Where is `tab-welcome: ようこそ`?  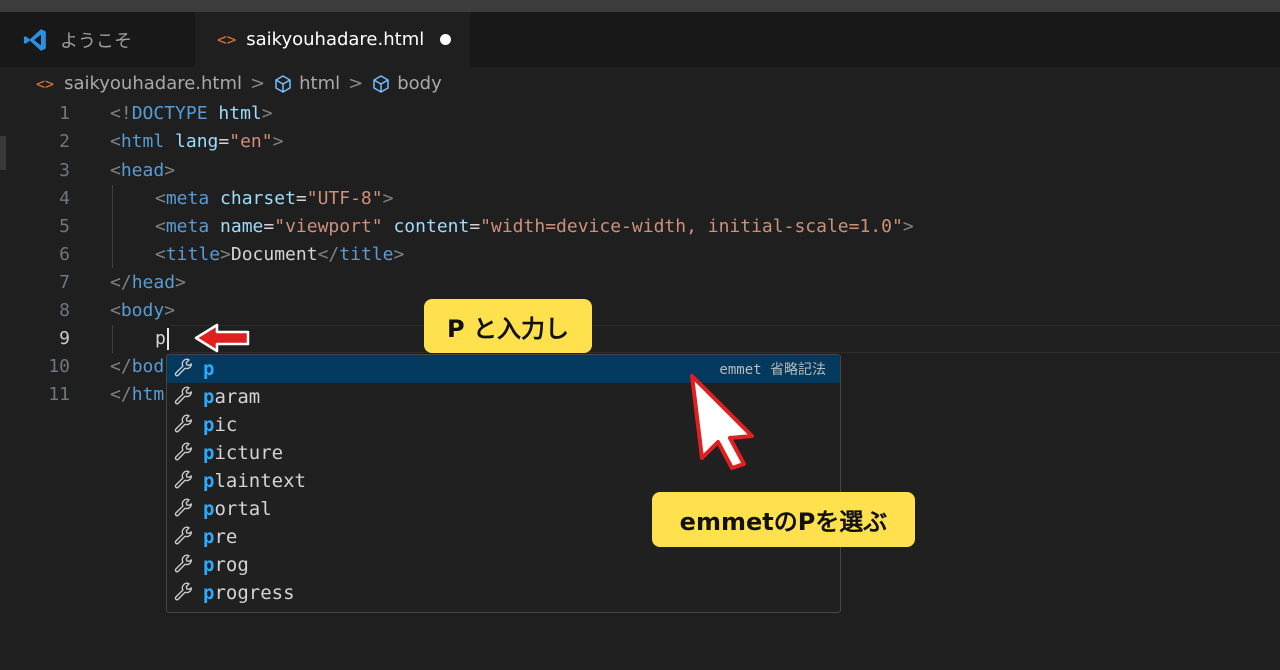 tab-welcome: ようこそ is located at coordinates (100, 39).